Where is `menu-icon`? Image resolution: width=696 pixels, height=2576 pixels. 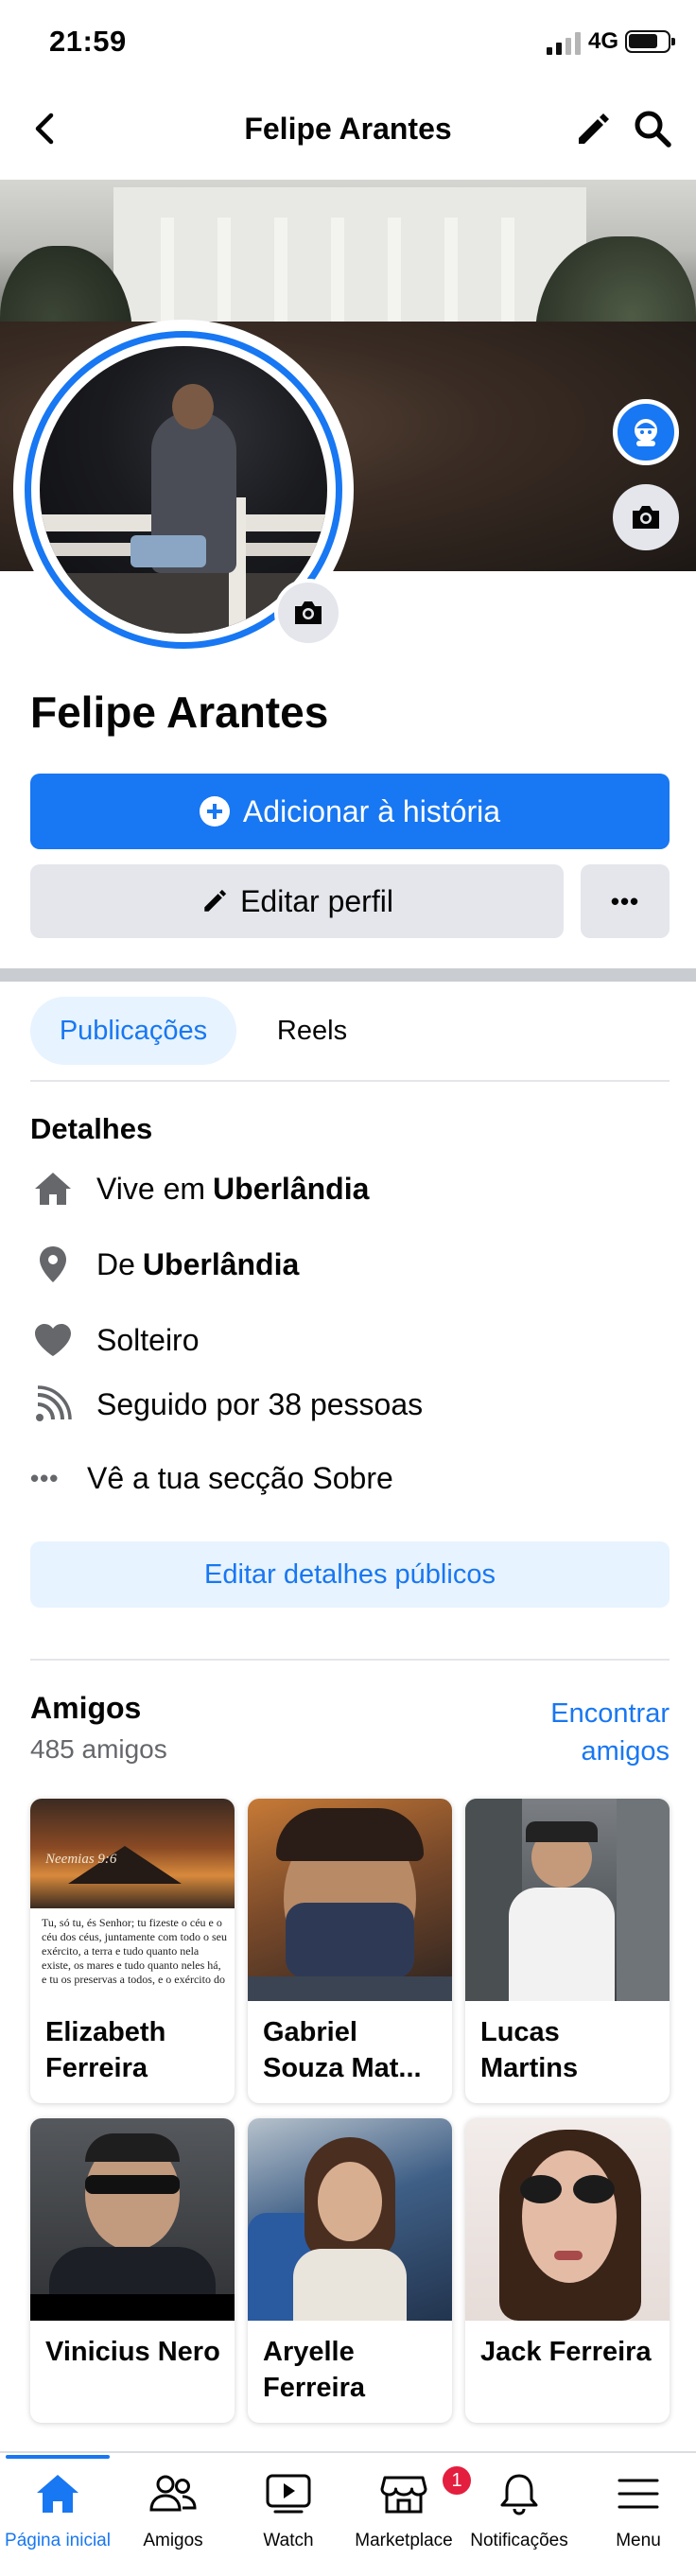
menu-icon is located at coordinates (638, 2493).